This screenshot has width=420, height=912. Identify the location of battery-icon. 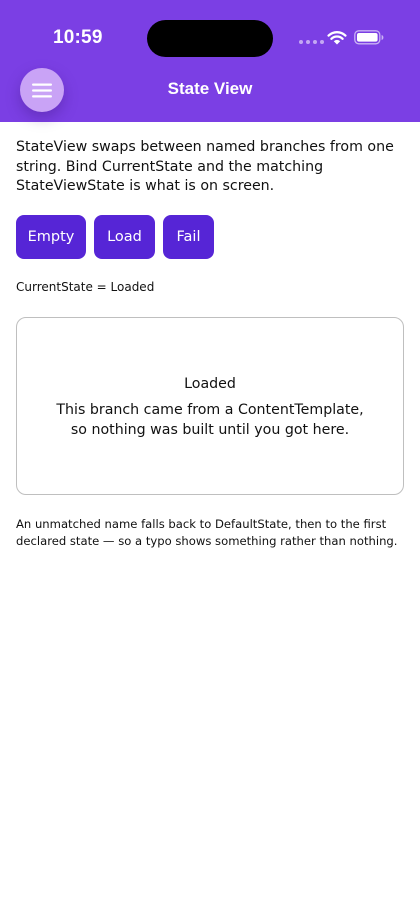
(369, 37).